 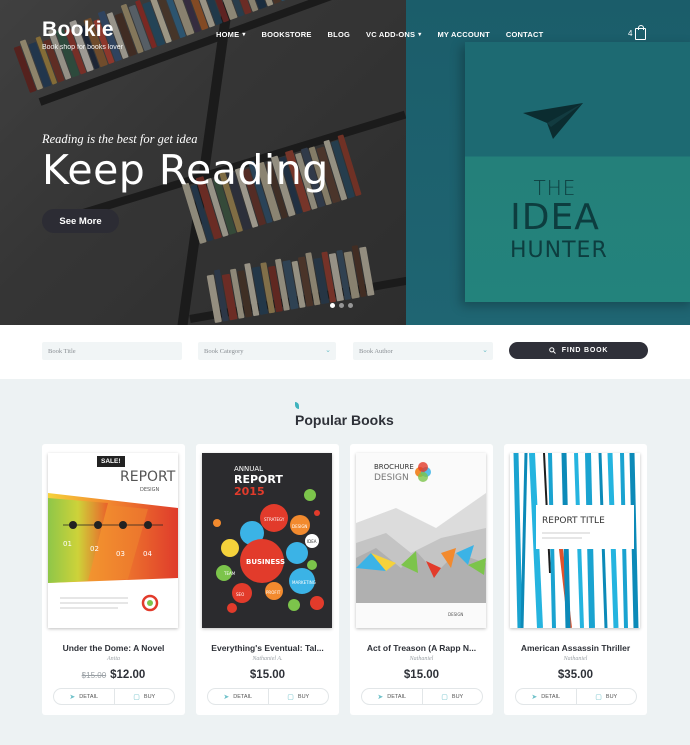 I want to click on nav-item-vc-addons: VC Add-ons ▾, so click(x=393, y=34).